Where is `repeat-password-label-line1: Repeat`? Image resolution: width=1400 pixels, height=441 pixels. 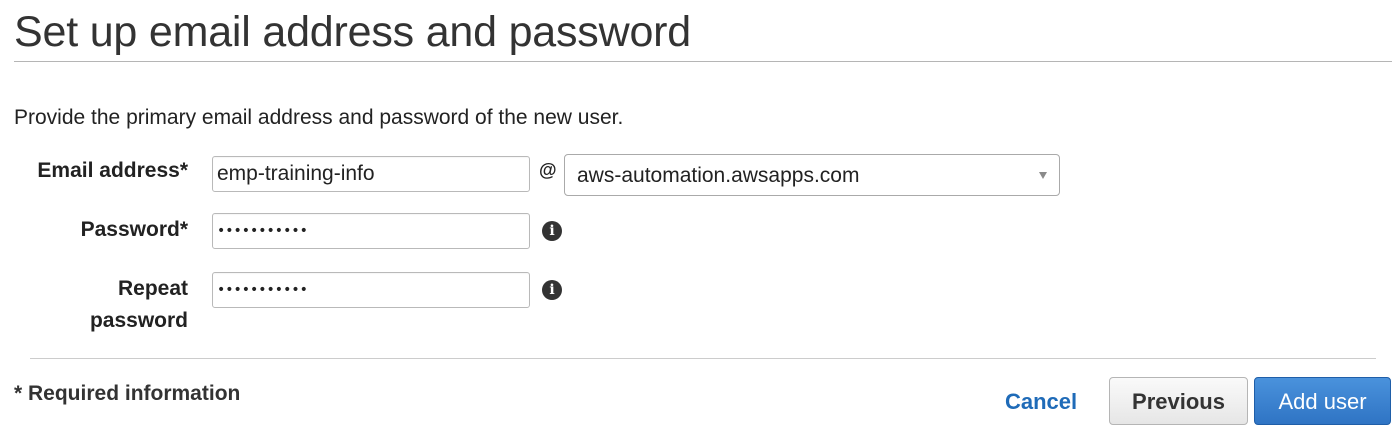
repeat-password-label-line1: Repeat is located at coordinates (152, 288).